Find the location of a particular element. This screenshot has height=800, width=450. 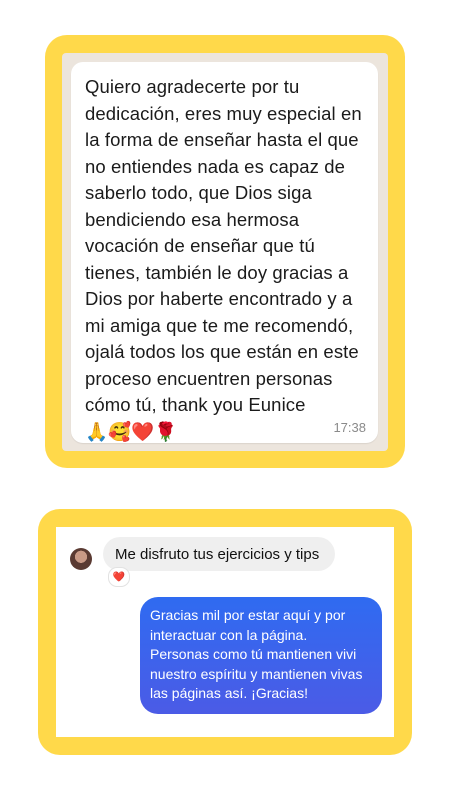

heart-reaction-icon: ❤️ is located at coordinates (119, 577).